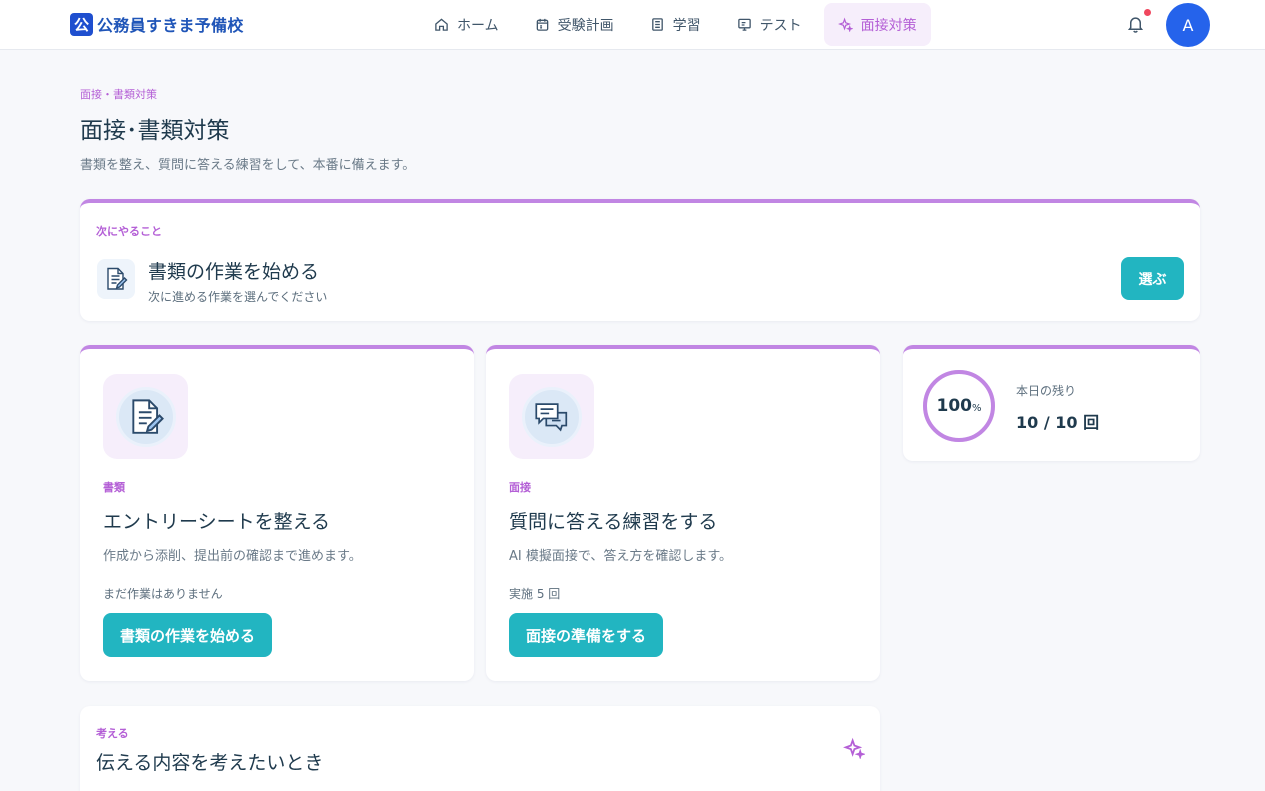  What do you see at coordinates (542, 24) in the screenshot?
I see `calendar-icon` at bounding box center [542, 24].